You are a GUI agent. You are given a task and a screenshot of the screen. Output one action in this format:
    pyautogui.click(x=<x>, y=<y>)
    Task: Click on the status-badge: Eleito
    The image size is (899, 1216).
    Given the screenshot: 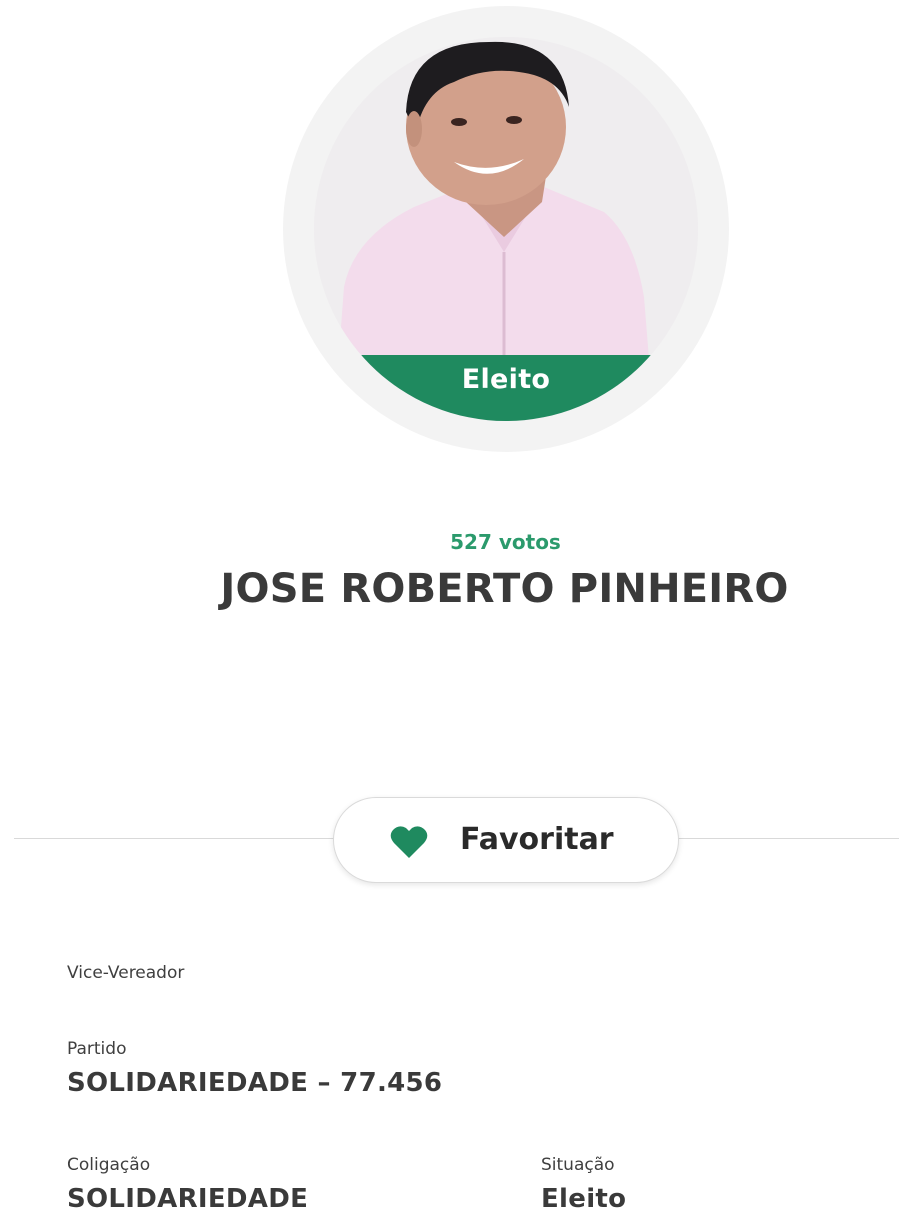 What is the action you would take?
    pyautogui.click(x=506, y=388)
    